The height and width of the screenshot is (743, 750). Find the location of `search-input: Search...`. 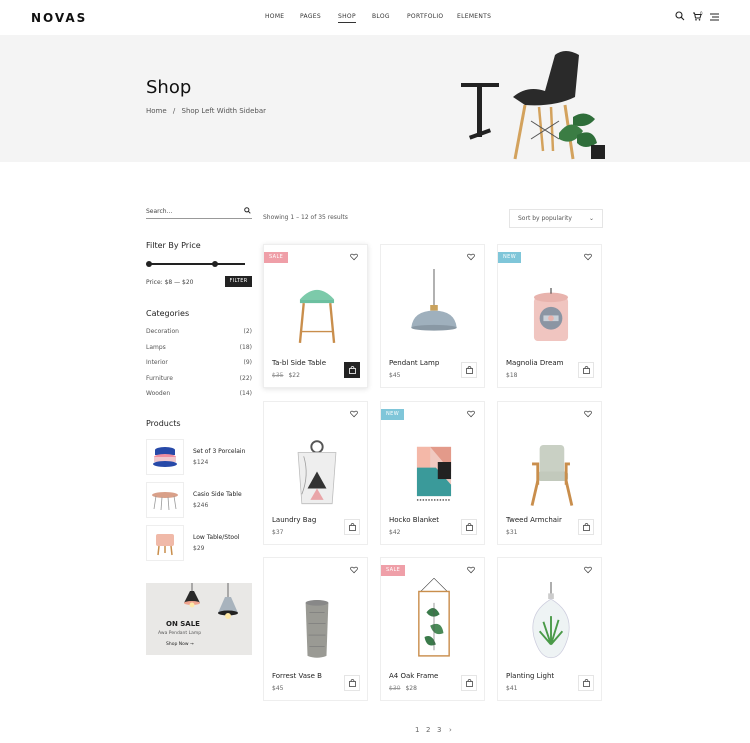

search-input: Search... is located at coordinates (159, 211).